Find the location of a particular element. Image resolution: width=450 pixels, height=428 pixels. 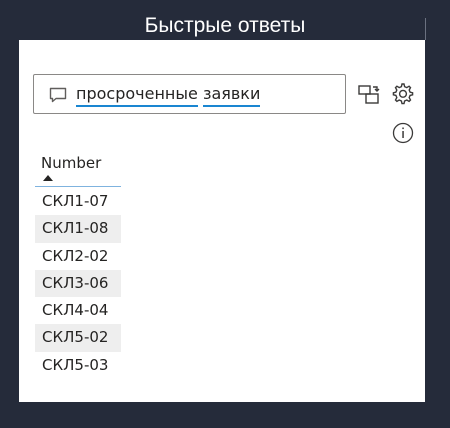

table-row: СКЛ2-02 is located at coordinates (78, 256).